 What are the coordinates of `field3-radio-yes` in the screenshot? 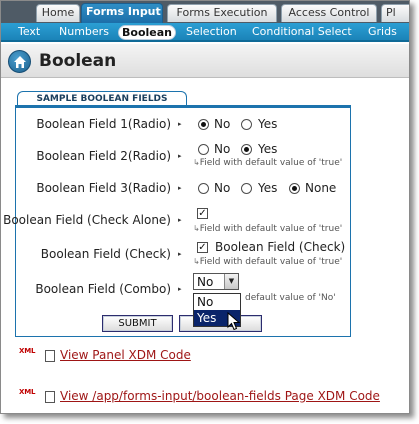 It's located at (246, 188).